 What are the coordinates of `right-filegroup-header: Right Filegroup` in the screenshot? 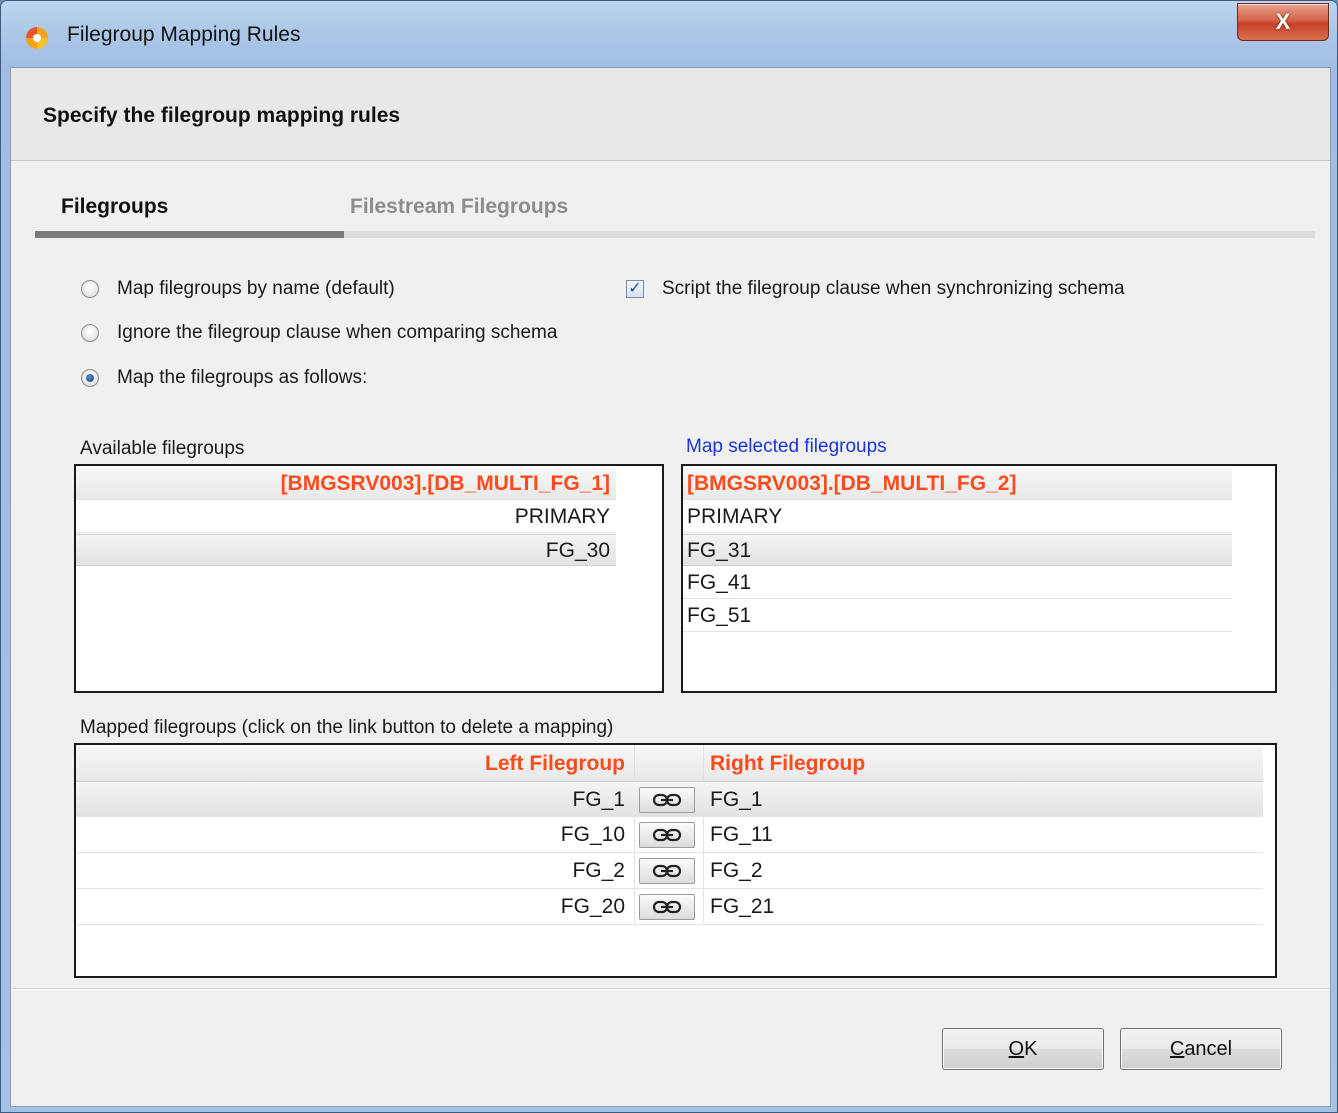 It's located at (788, 763).